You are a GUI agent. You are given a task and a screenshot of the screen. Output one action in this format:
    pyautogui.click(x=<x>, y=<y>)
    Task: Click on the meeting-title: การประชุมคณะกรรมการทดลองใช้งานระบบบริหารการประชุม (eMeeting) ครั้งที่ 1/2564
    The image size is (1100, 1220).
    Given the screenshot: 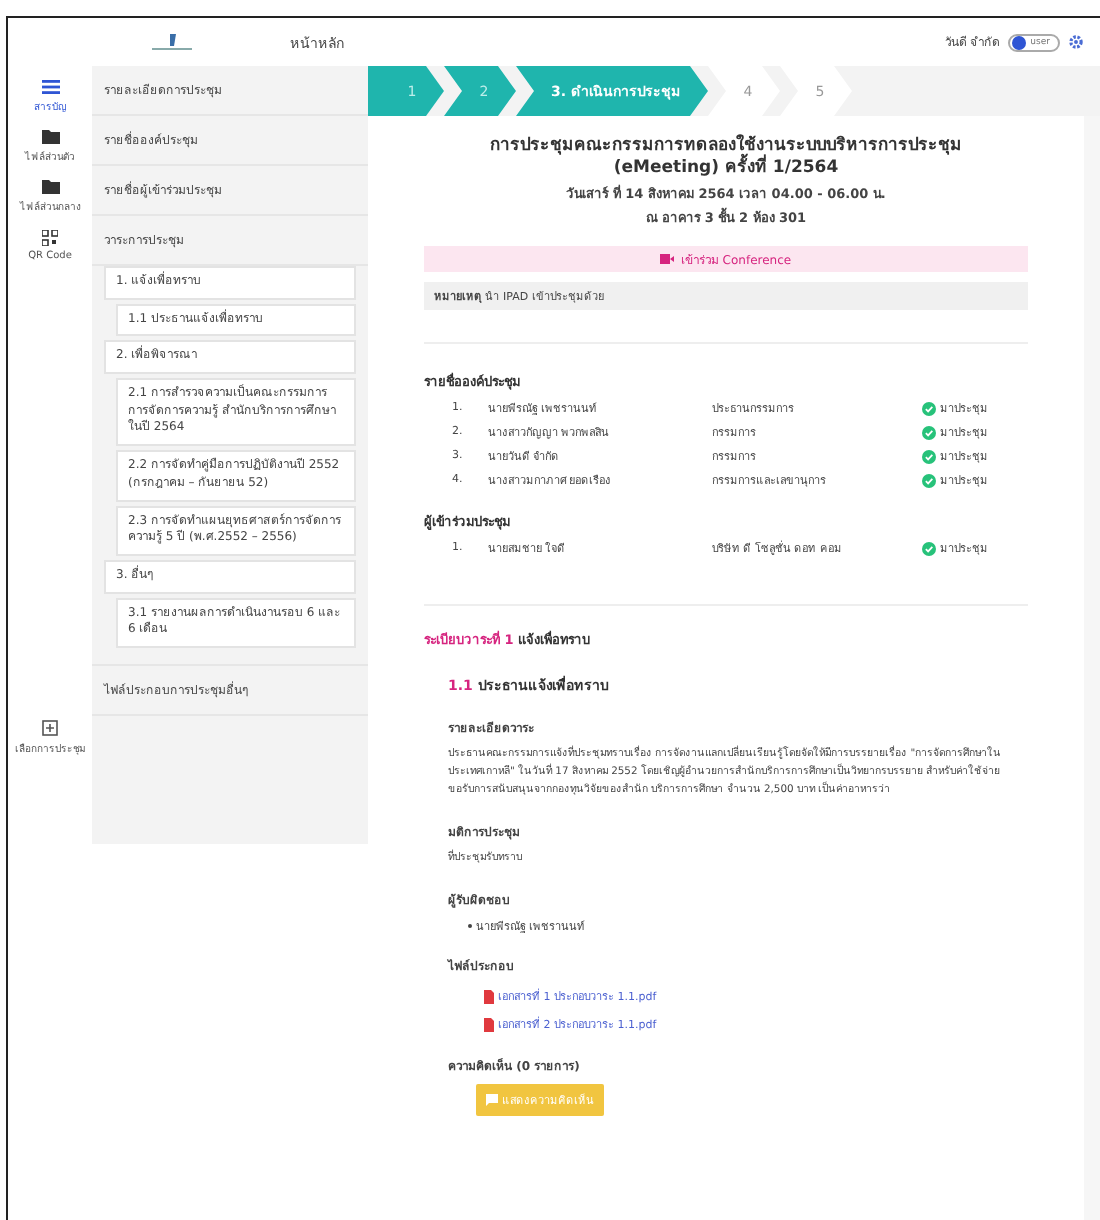 What is the action you would take?
    pyautogui.click(x=726, y=158)
    